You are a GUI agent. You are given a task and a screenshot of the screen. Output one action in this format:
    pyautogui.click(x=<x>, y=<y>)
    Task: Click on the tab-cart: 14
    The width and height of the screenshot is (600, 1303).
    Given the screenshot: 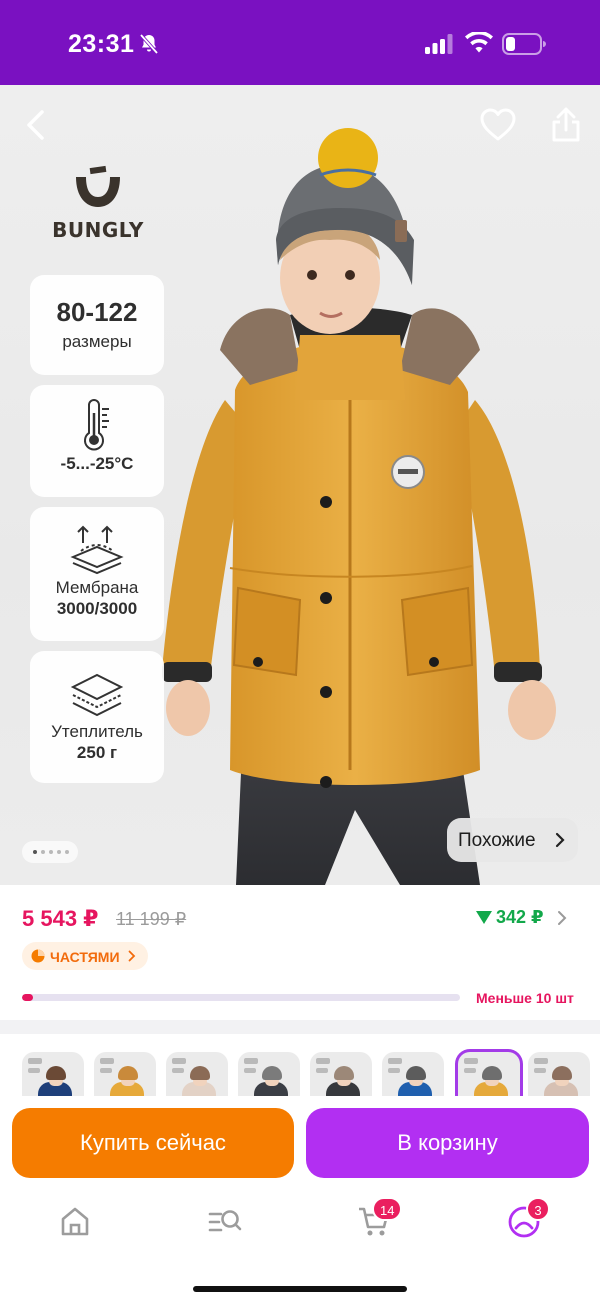 What is the action you would take?
    pyautogui.click(x=379, y=1220)
    